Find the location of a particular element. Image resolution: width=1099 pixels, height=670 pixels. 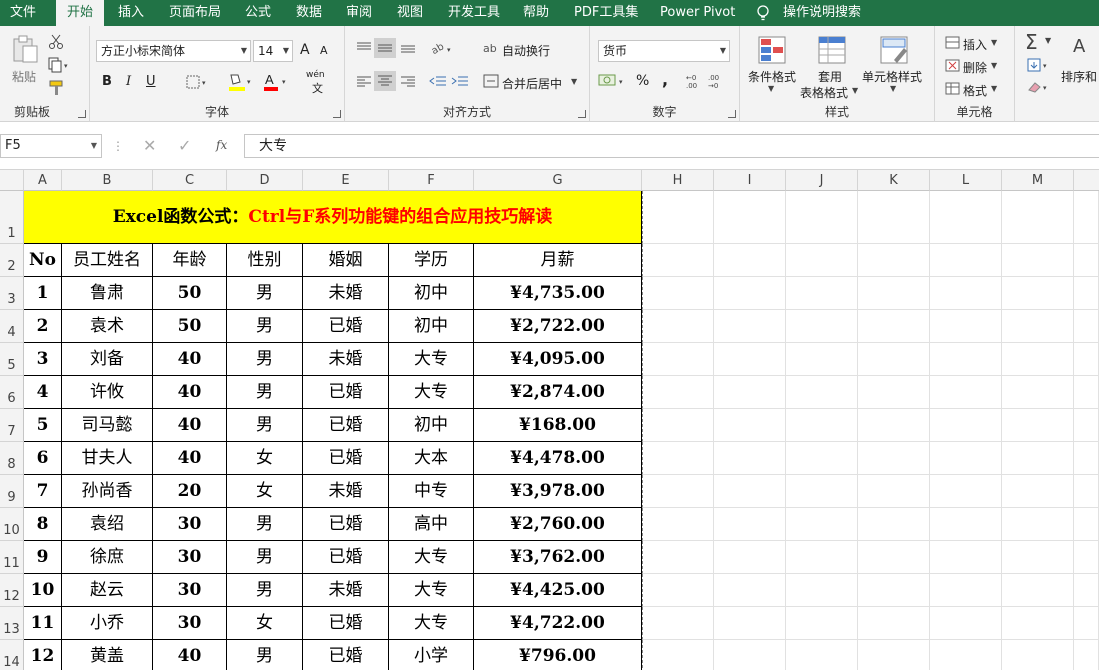

tab-pdf-tools: PDF工具集 is located at coordinates (606, 13).